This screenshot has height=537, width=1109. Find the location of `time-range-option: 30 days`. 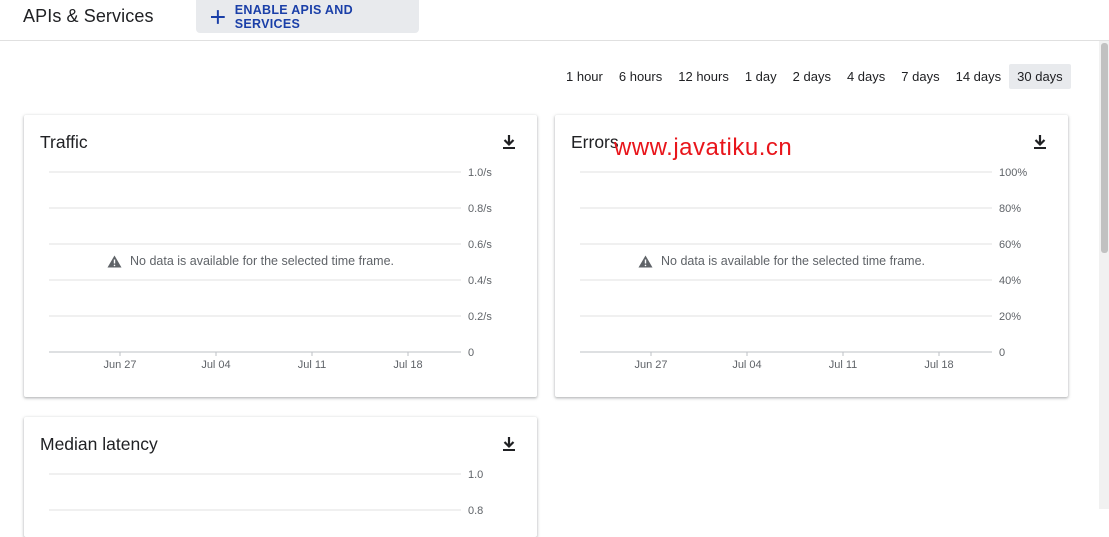

time-range-option: 30 days is located at coordinates (1040, 76).